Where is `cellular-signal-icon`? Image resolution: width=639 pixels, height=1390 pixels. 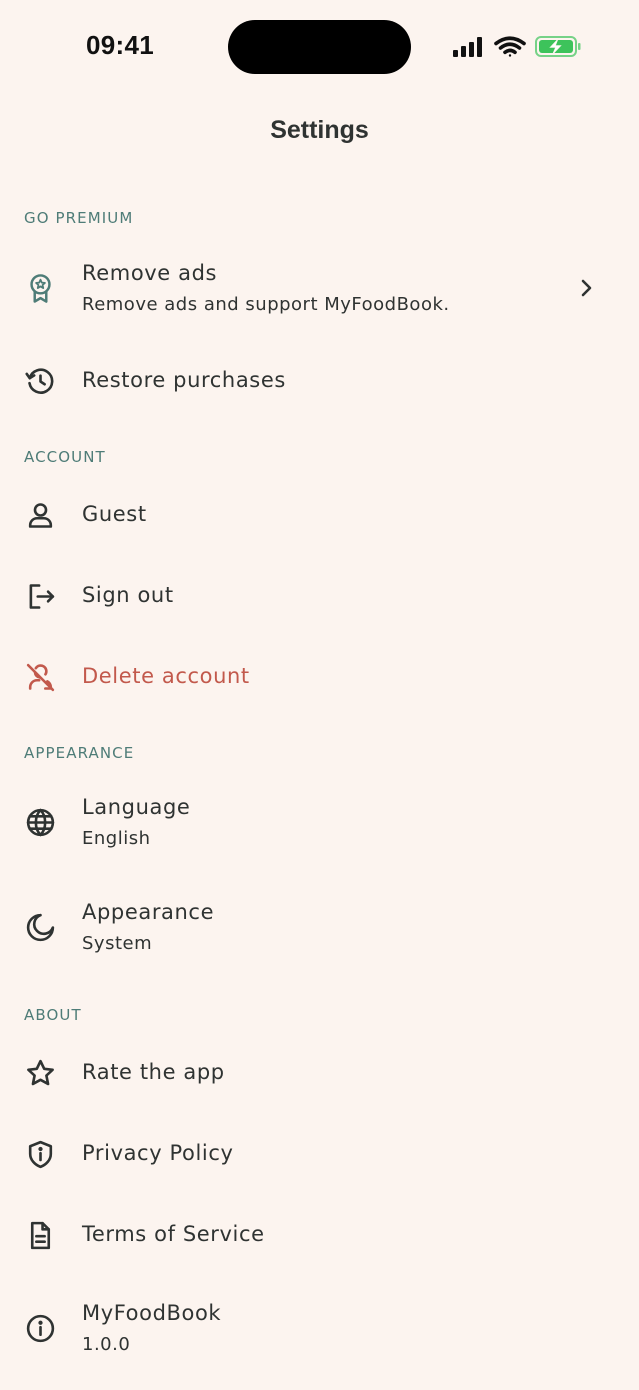
cellular-signal-icon is located at coordinates (467, 47).